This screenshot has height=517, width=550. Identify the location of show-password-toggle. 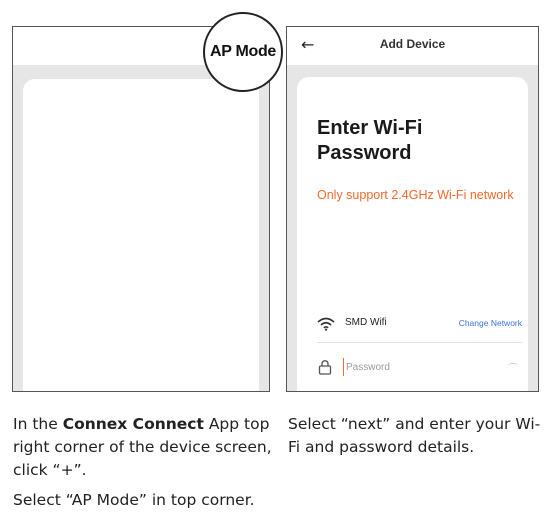
(513, 365).